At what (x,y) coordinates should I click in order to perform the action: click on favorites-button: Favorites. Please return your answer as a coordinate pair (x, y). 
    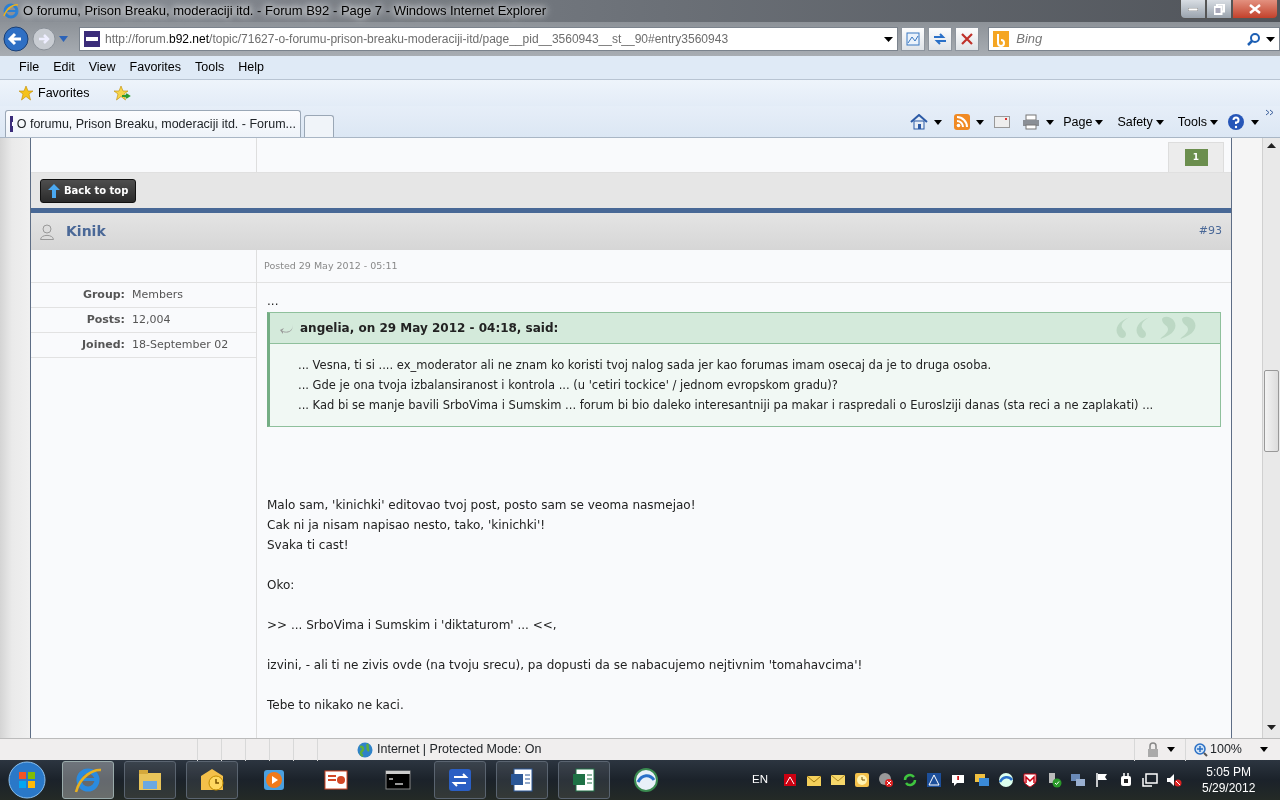
    Looking at the image, I should click on (54, 93).